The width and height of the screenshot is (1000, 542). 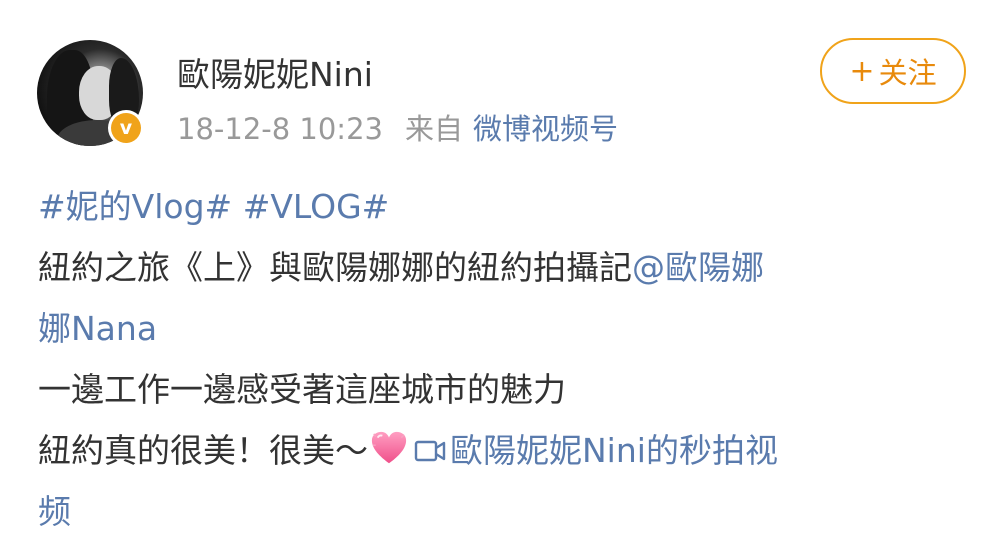 I want to click on post-meta: 18-12-8 10:23 来自 微博视频号, so click(x=397, y=127).